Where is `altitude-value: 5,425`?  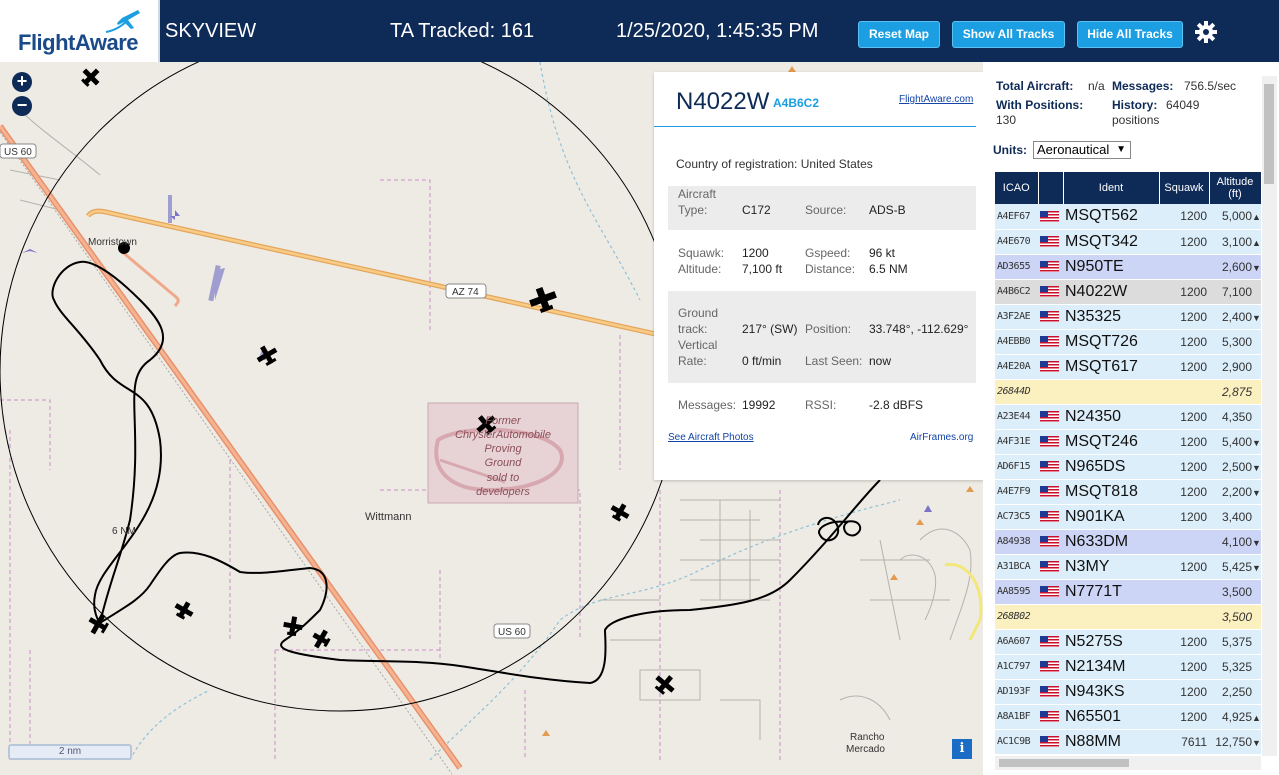 altitude-value: 5,425 is located at coordinates (1236, 566).